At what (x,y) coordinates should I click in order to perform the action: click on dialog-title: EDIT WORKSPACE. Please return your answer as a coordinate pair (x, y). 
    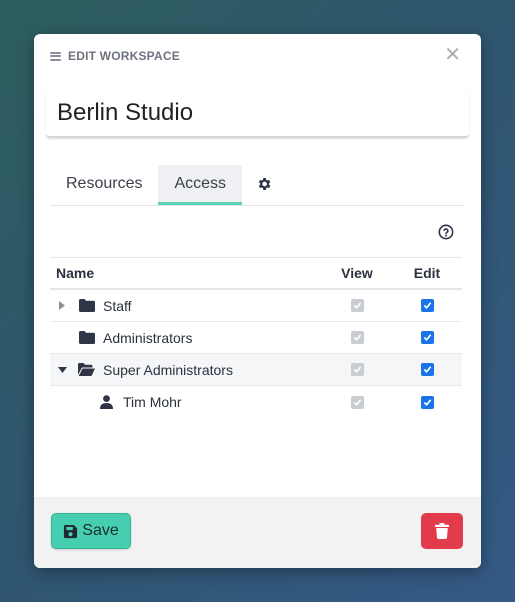
    Looking at the image, I should click on (124, 56).